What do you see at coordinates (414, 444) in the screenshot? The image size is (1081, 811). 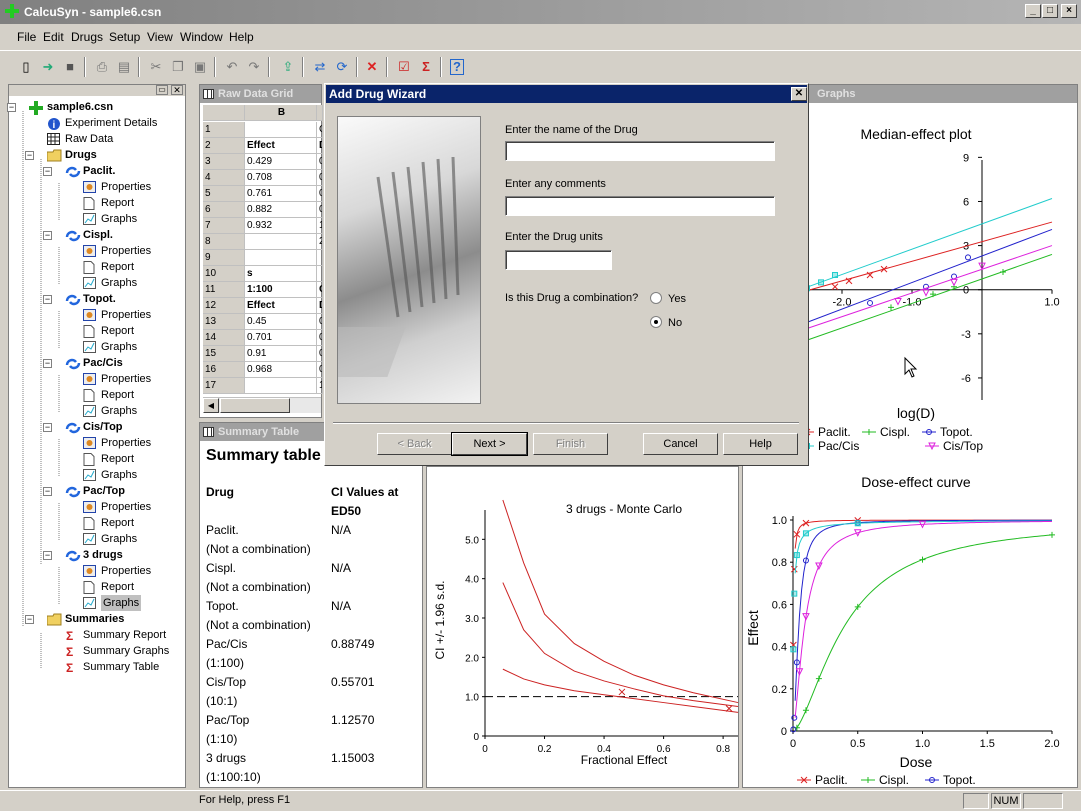 I see `back-button: < Back` at bounding box center [414, 444].